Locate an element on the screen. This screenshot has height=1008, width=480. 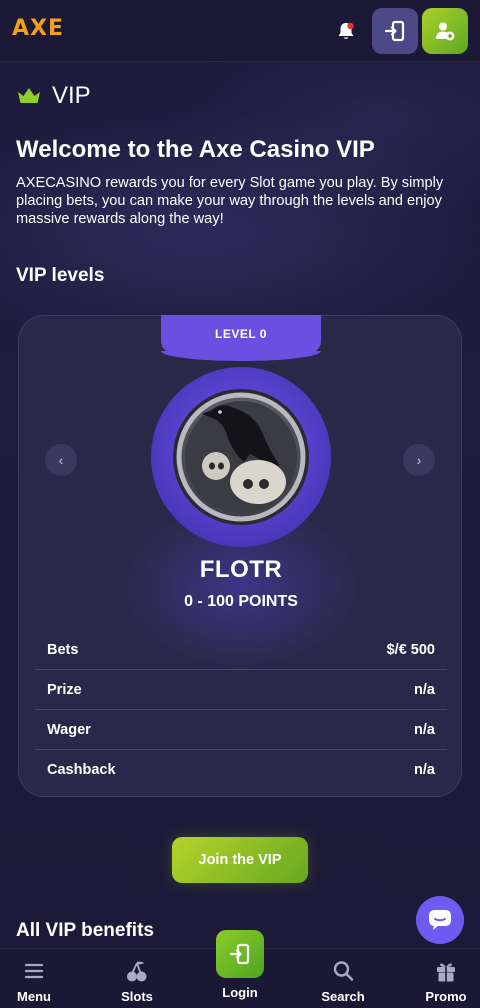
nav-label: Menu is located at coordinates (34, 996).